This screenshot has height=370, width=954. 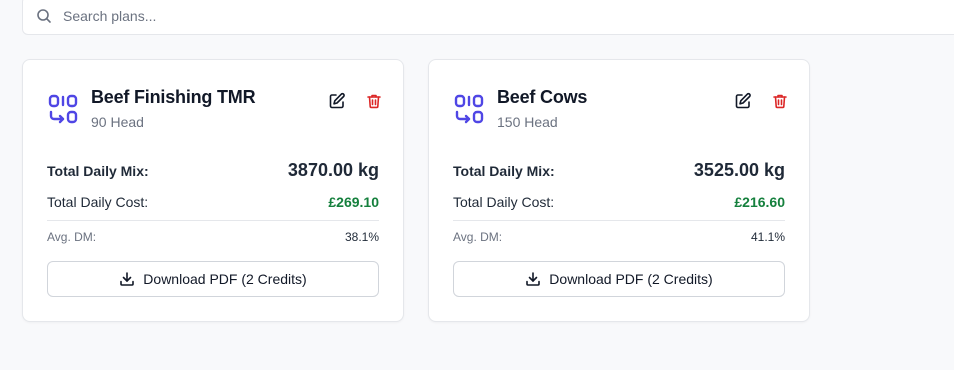 What do you see at coordinates (117, 122) in the screenshot?
I see `plan-head-count: 90 Head` at bounding box center [117, 122].